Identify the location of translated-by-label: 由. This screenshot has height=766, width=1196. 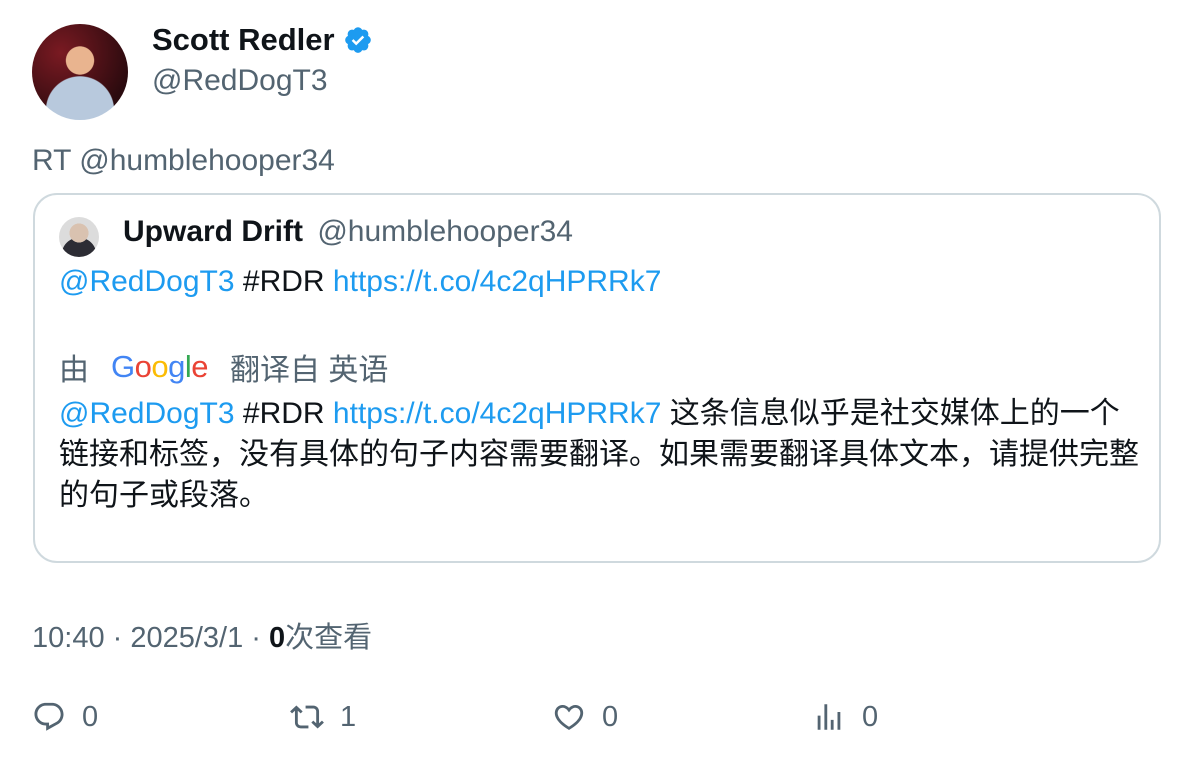
(74, 370).